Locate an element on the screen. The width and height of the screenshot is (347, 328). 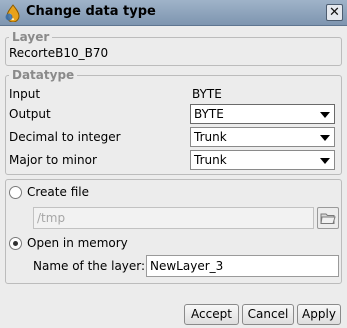
decimal-label: Decimal to integer is located at coordinates (65, 137).